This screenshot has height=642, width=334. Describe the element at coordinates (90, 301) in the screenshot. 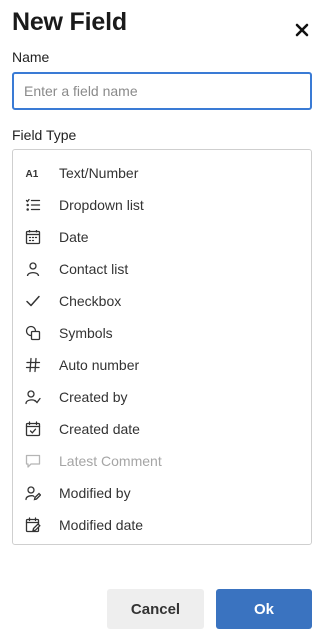

I see `field-type-label-checkbox: Checkbox` at that location.